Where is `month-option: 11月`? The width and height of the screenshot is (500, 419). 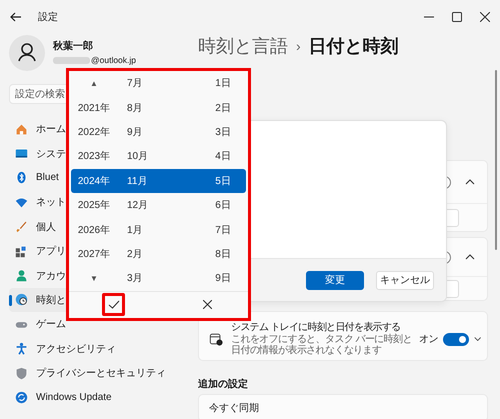
month-option: 11月 is located at coordinates (137, 181).